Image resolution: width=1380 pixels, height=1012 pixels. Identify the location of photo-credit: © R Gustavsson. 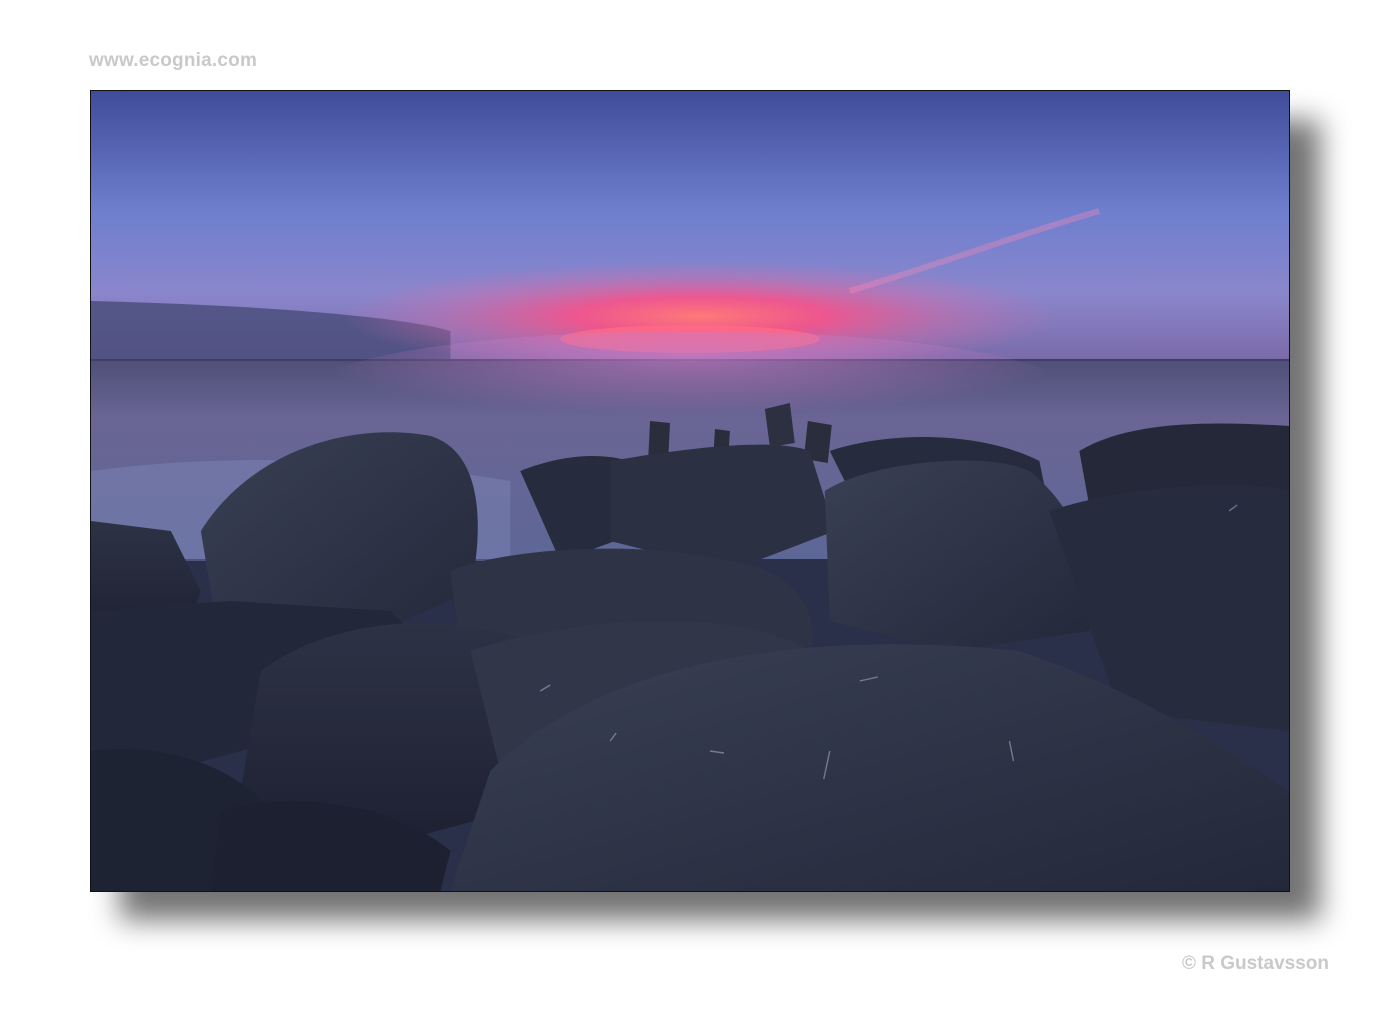
(1255, 963).